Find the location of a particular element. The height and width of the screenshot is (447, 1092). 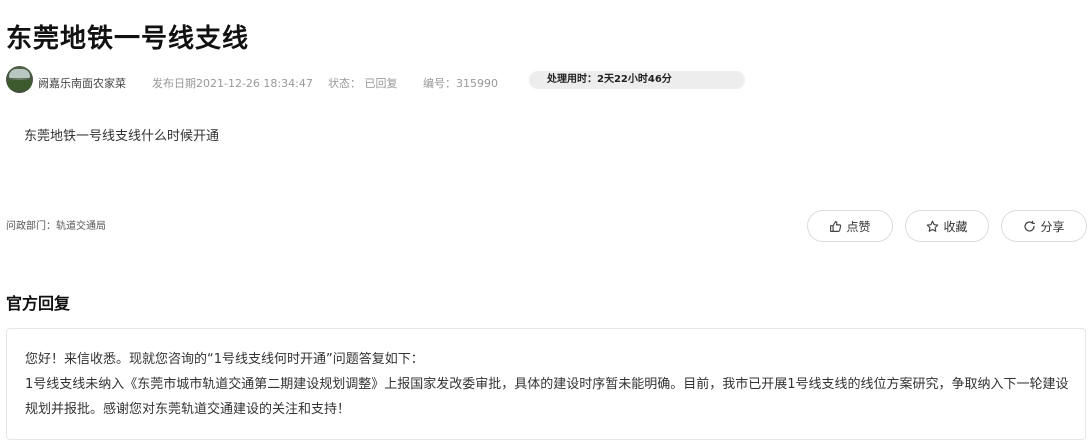

thumbs-up-icon is located at coordinates (836, 226).